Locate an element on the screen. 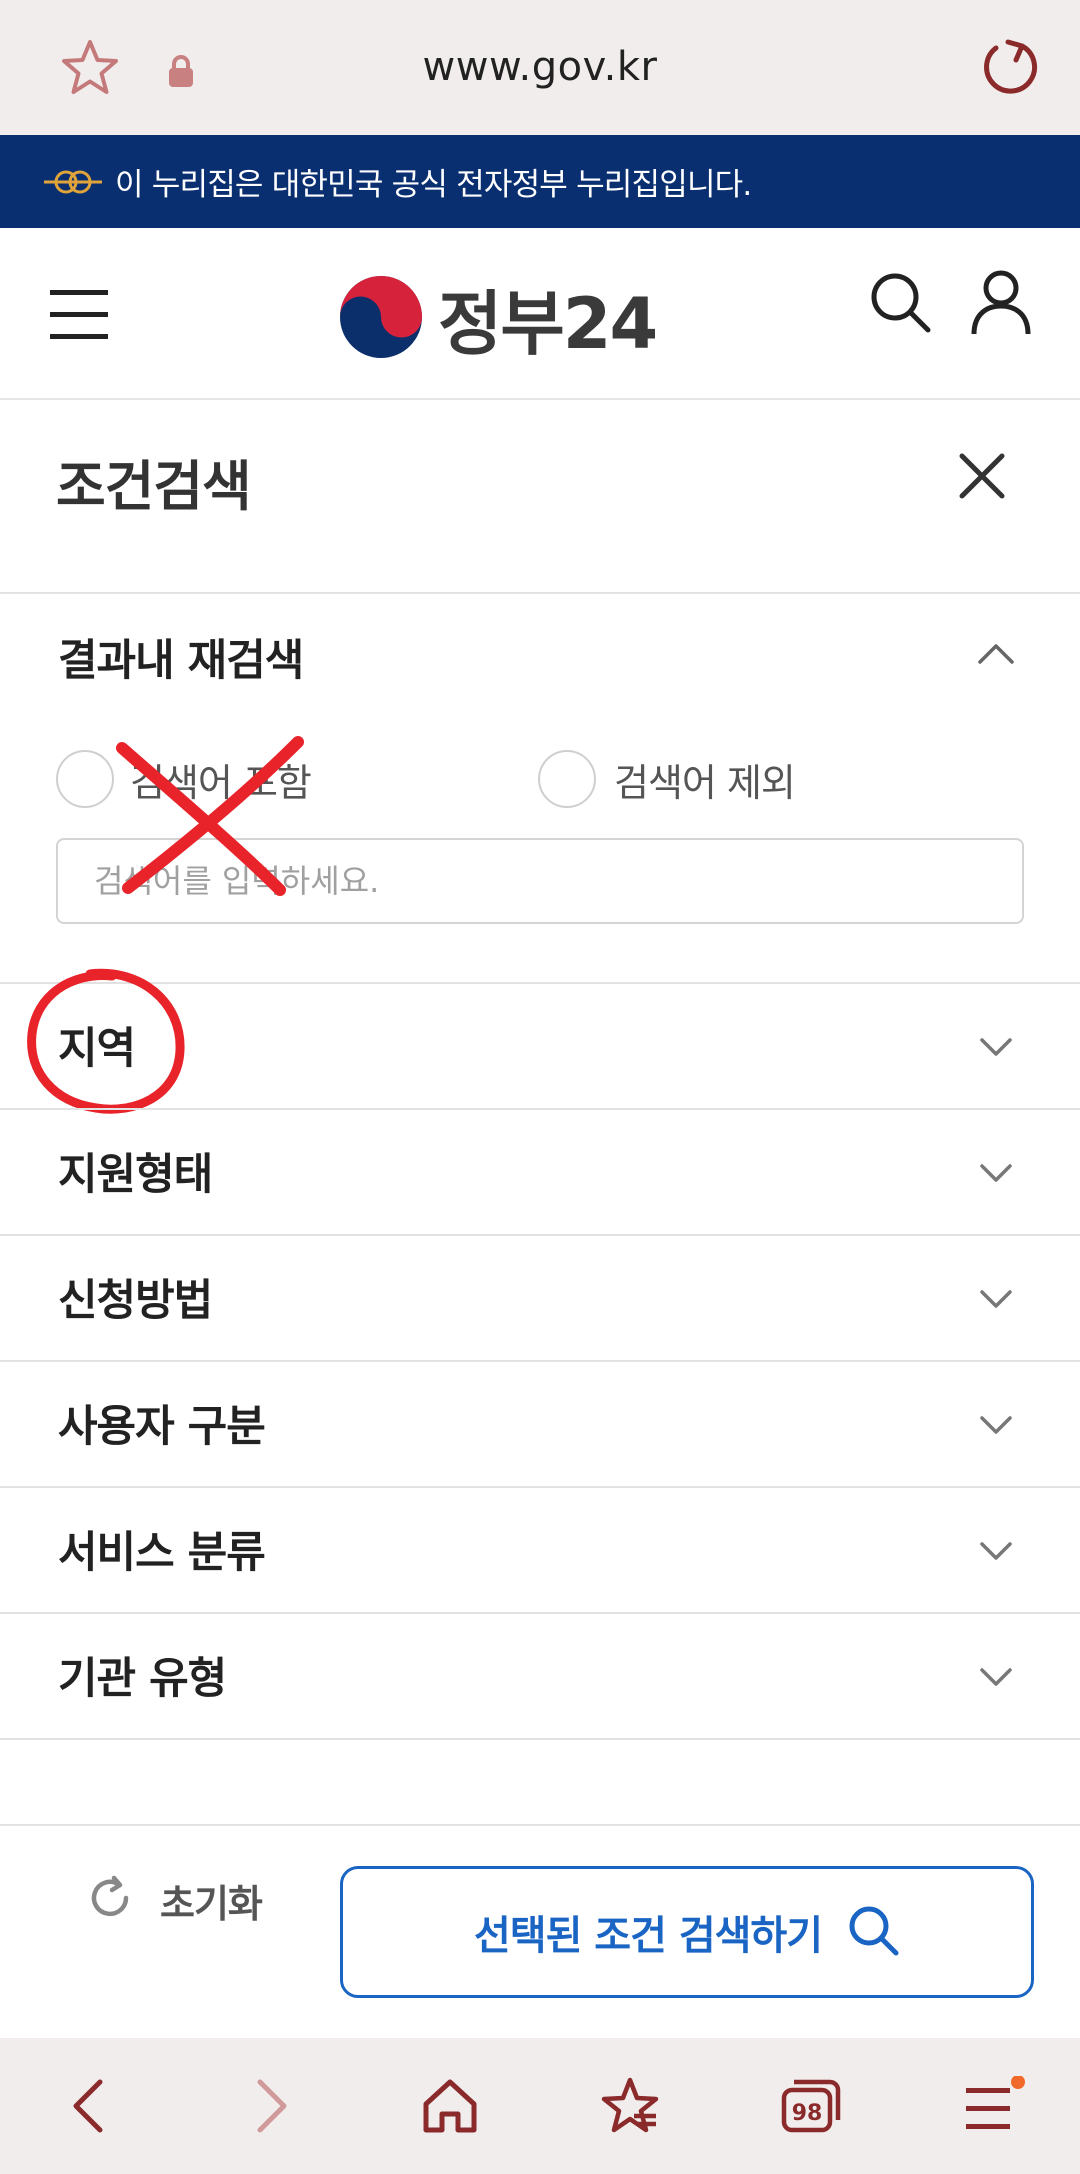 The image size is (1080, 2174). taegeuk-logo-icon is located at coordinates (381, 319).